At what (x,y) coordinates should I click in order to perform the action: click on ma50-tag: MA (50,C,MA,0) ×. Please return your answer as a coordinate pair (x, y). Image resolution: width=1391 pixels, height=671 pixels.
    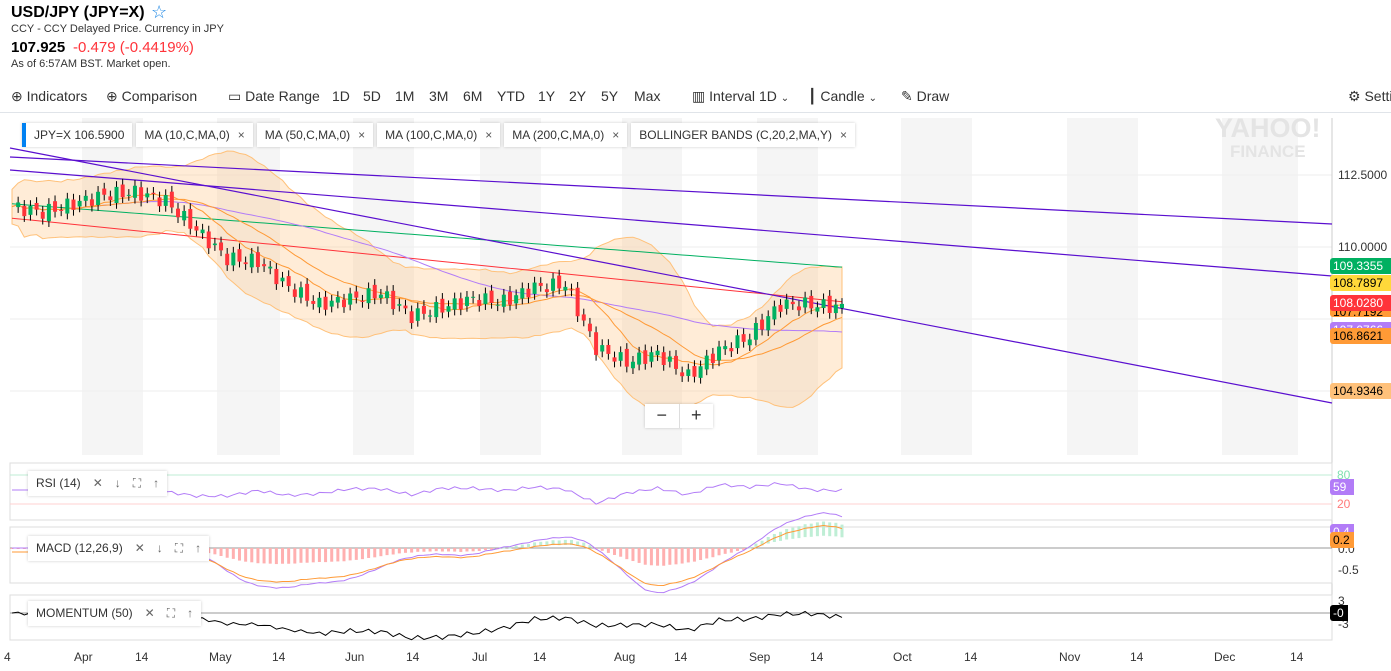
    Looking at the image, I should click on (315, 135).